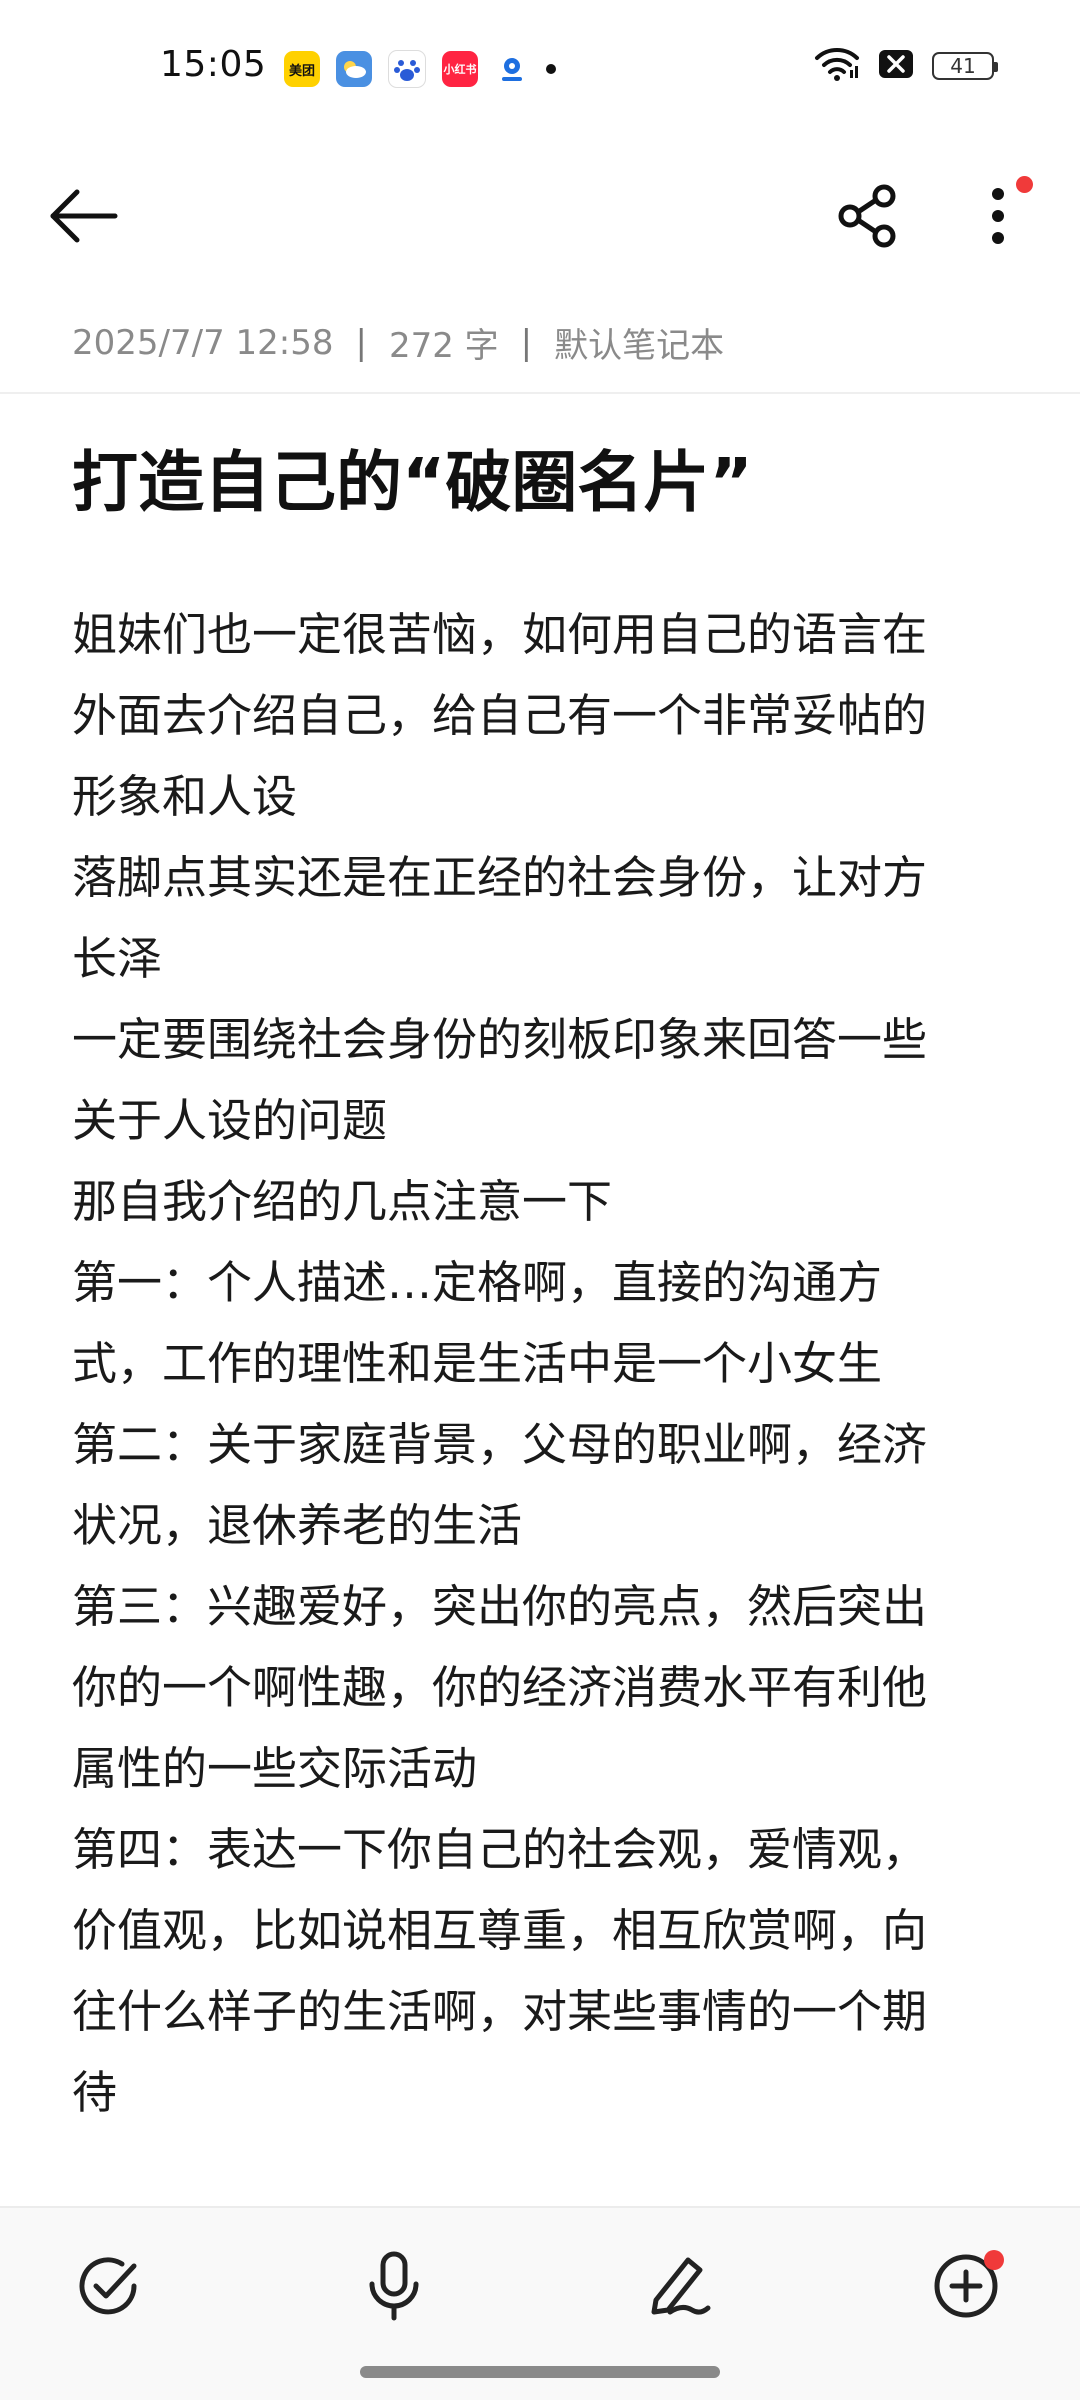  I want to click on handwriting-button, so click(680, 2288).